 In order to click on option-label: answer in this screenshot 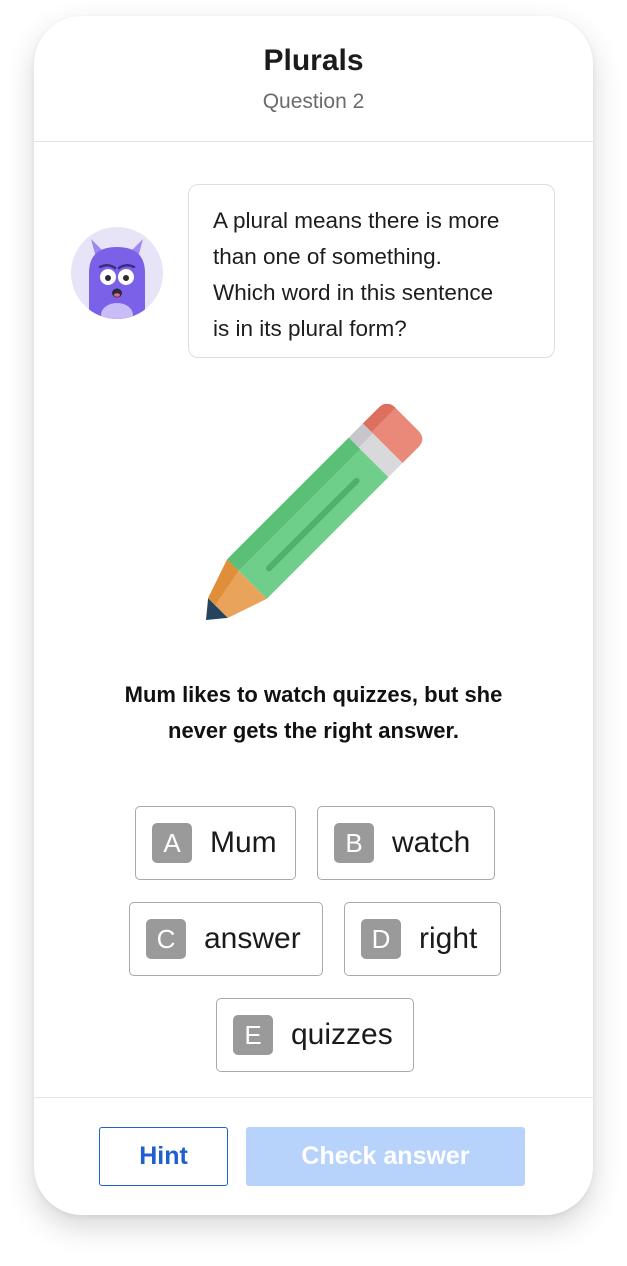, I will do `click(252, 938)`.